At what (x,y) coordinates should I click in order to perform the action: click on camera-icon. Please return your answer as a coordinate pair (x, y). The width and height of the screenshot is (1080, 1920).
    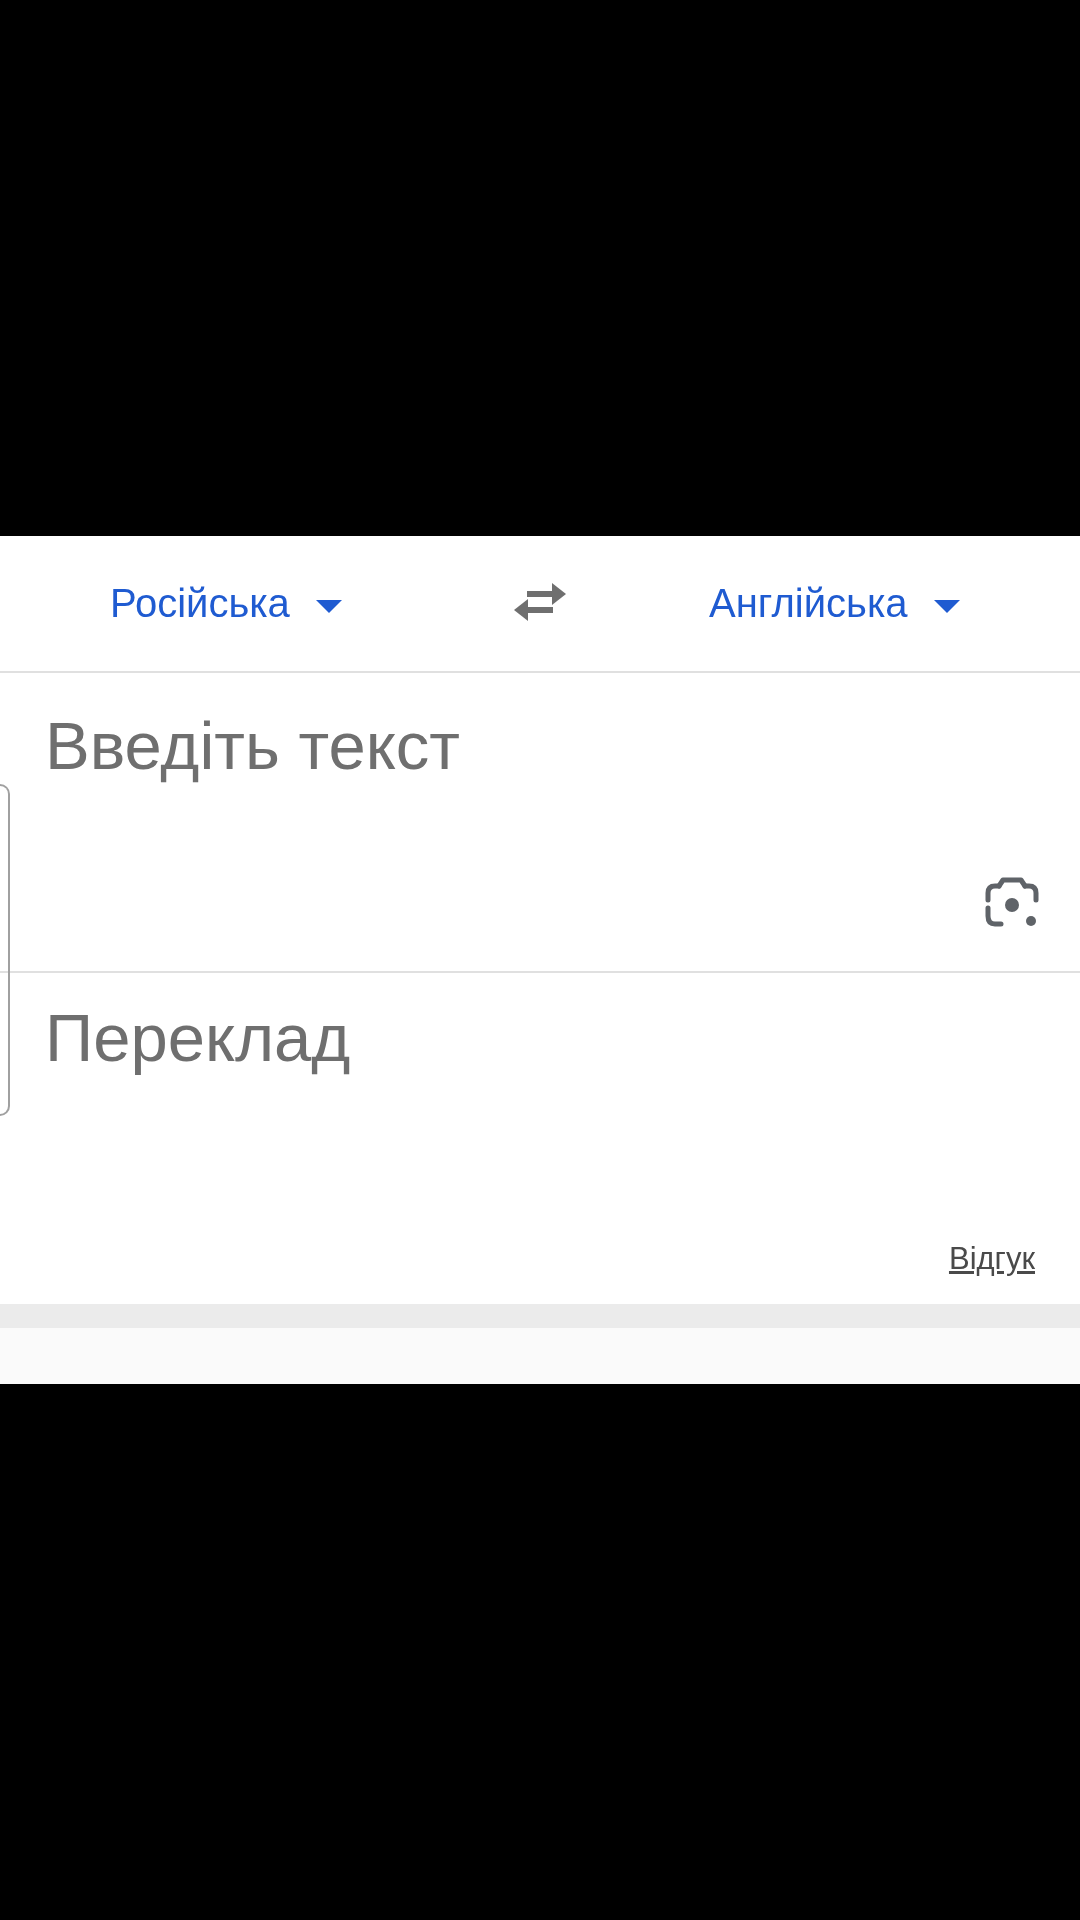
    Looking at the image, I should click on (1012, 903).